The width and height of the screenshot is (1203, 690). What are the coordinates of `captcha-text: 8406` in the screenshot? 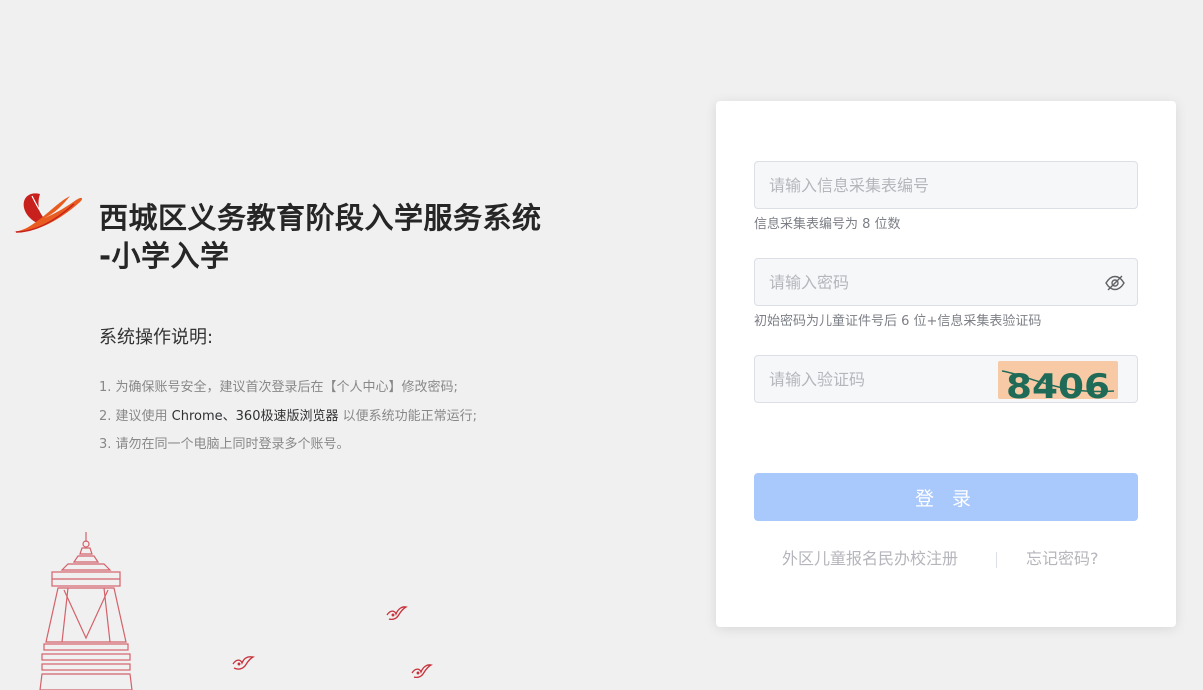 It's located at (1058, 383).